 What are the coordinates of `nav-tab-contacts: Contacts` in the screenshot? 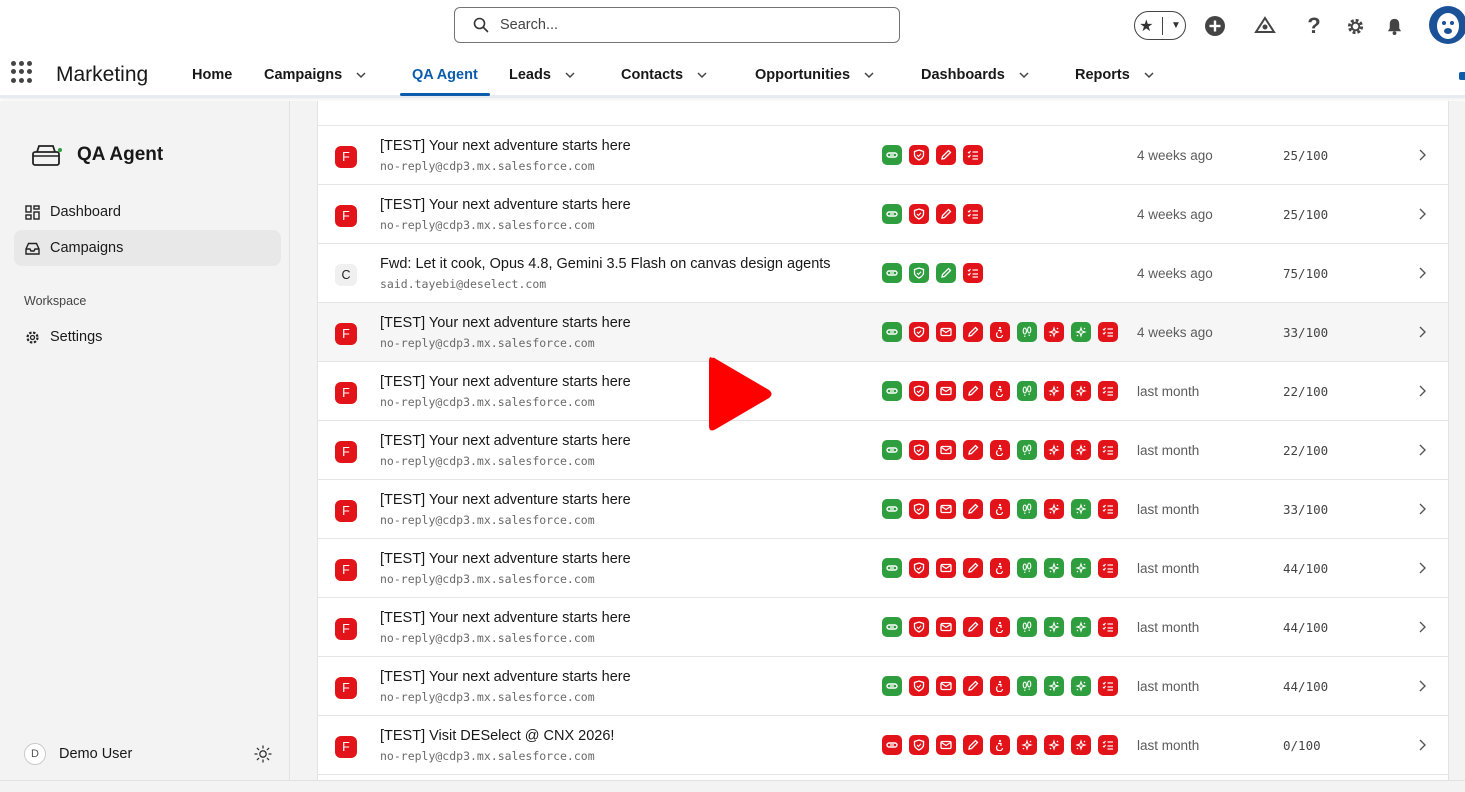 It's located at (664, 75).